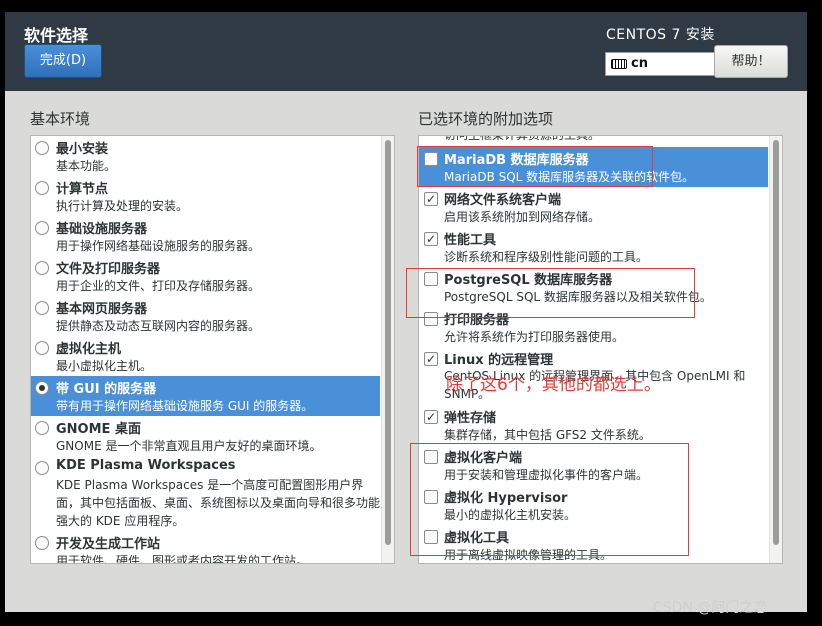  Describe the element at coordinates (185, 406) in the screenshot. I see `env-desc: 带有用于操作网络基础设施服务 GUI 的服务器。` at that location.